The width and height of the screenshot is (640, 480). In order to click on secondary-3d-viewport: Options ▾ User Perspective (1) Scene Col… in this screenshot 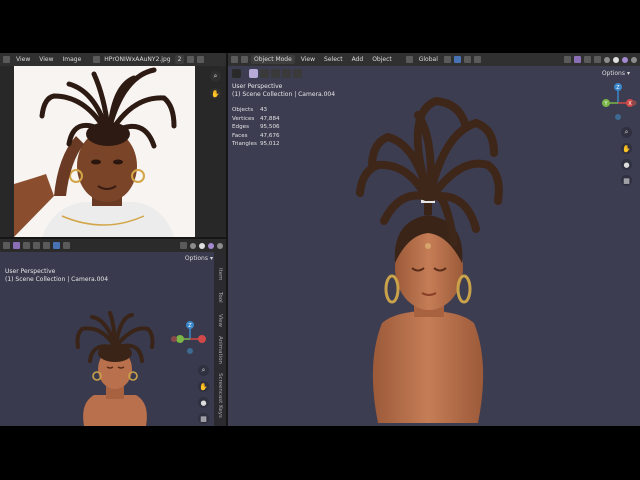, I will do `click(113, 332)`.